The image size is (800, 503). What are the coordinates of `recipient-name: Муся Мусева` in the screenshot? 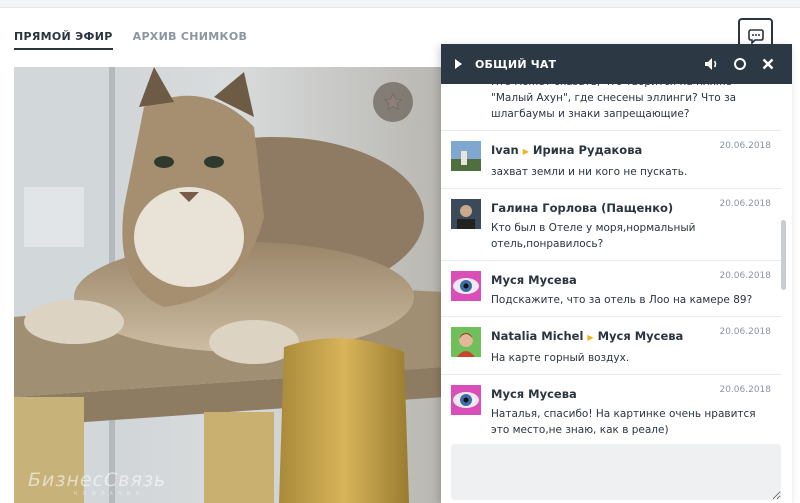 It's located at (641, 336).